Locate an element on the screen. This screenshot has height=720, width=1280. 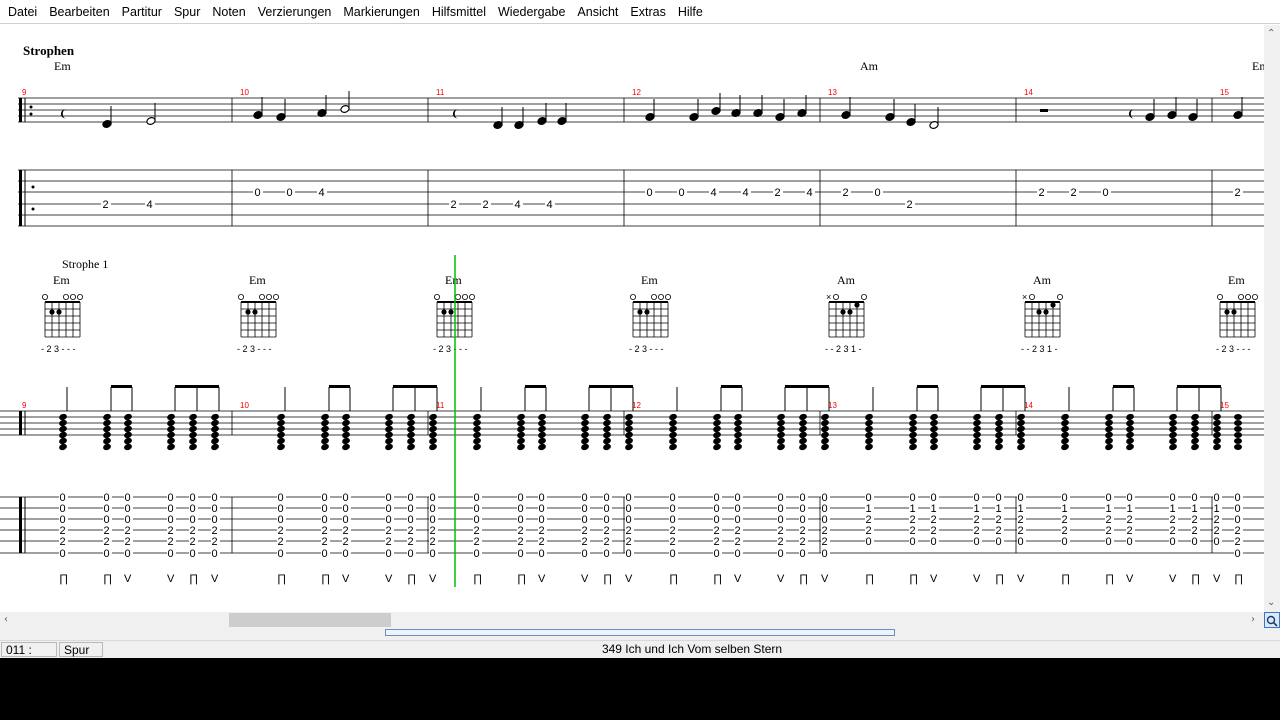
menu-wiedergabe: Wiedergabe is located at coordinates (531, 12).